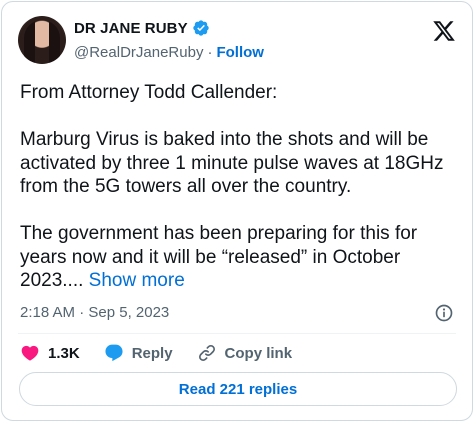 The height and width of the screenshot is (424, 476). I want to click on read-replies-label: Read 221 replies, so click(238, 389).